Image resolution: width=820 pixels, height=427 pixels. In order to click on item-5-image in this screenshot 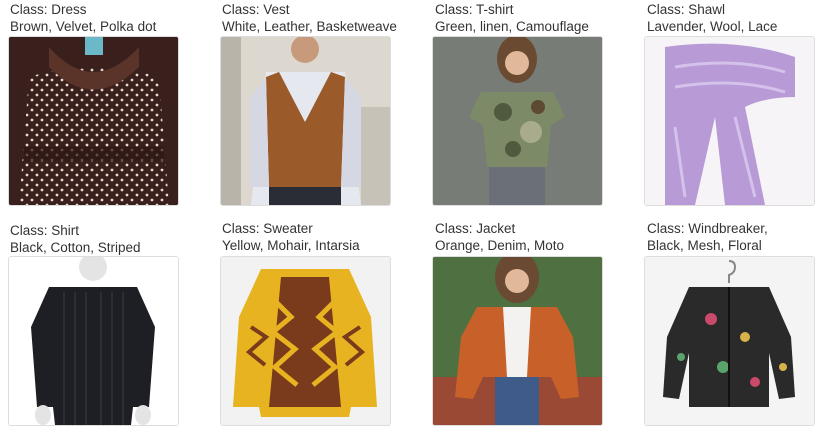, I will do `click(93, 341)`.